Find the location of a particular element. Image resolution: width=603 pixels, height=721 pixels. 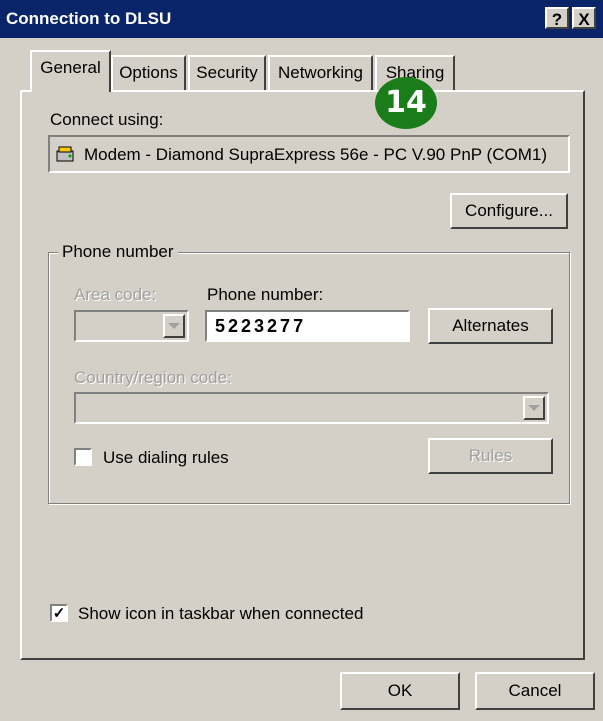

use-dialing-rules-label: Use dialing rules is located at coordinates (166, 457).